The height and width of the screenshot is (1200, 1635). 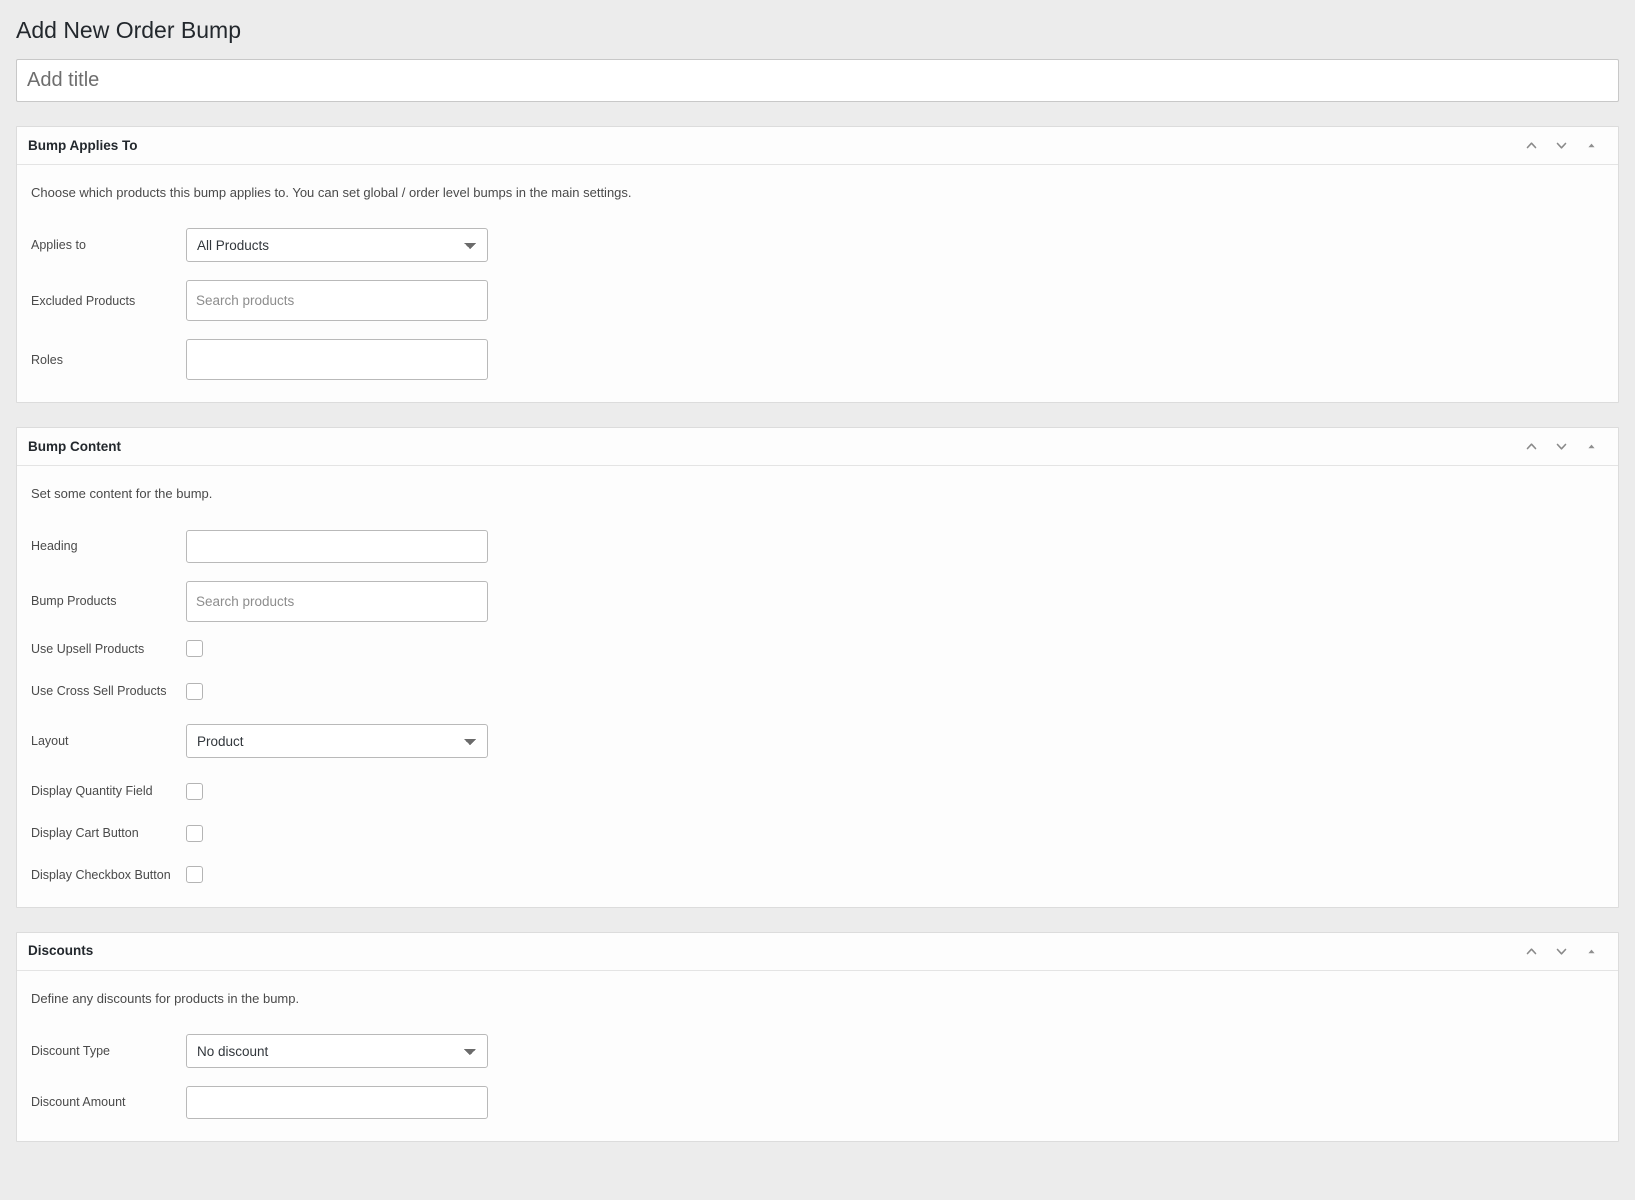 I want to click on field-control: Product, so click(x=337, y=741).